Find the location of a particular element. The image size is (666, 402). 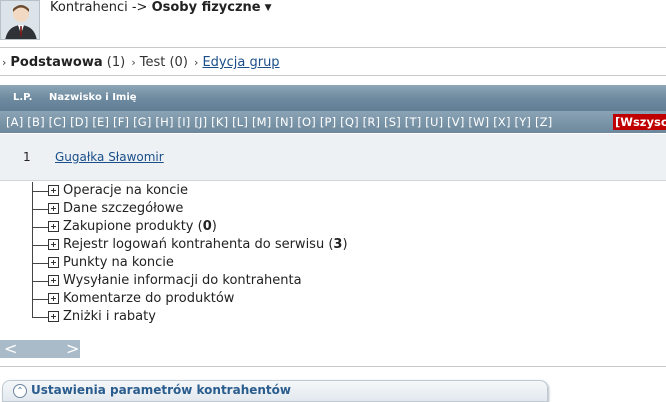

collapse-icon: ⌃ is located at coordinates (20, 391).